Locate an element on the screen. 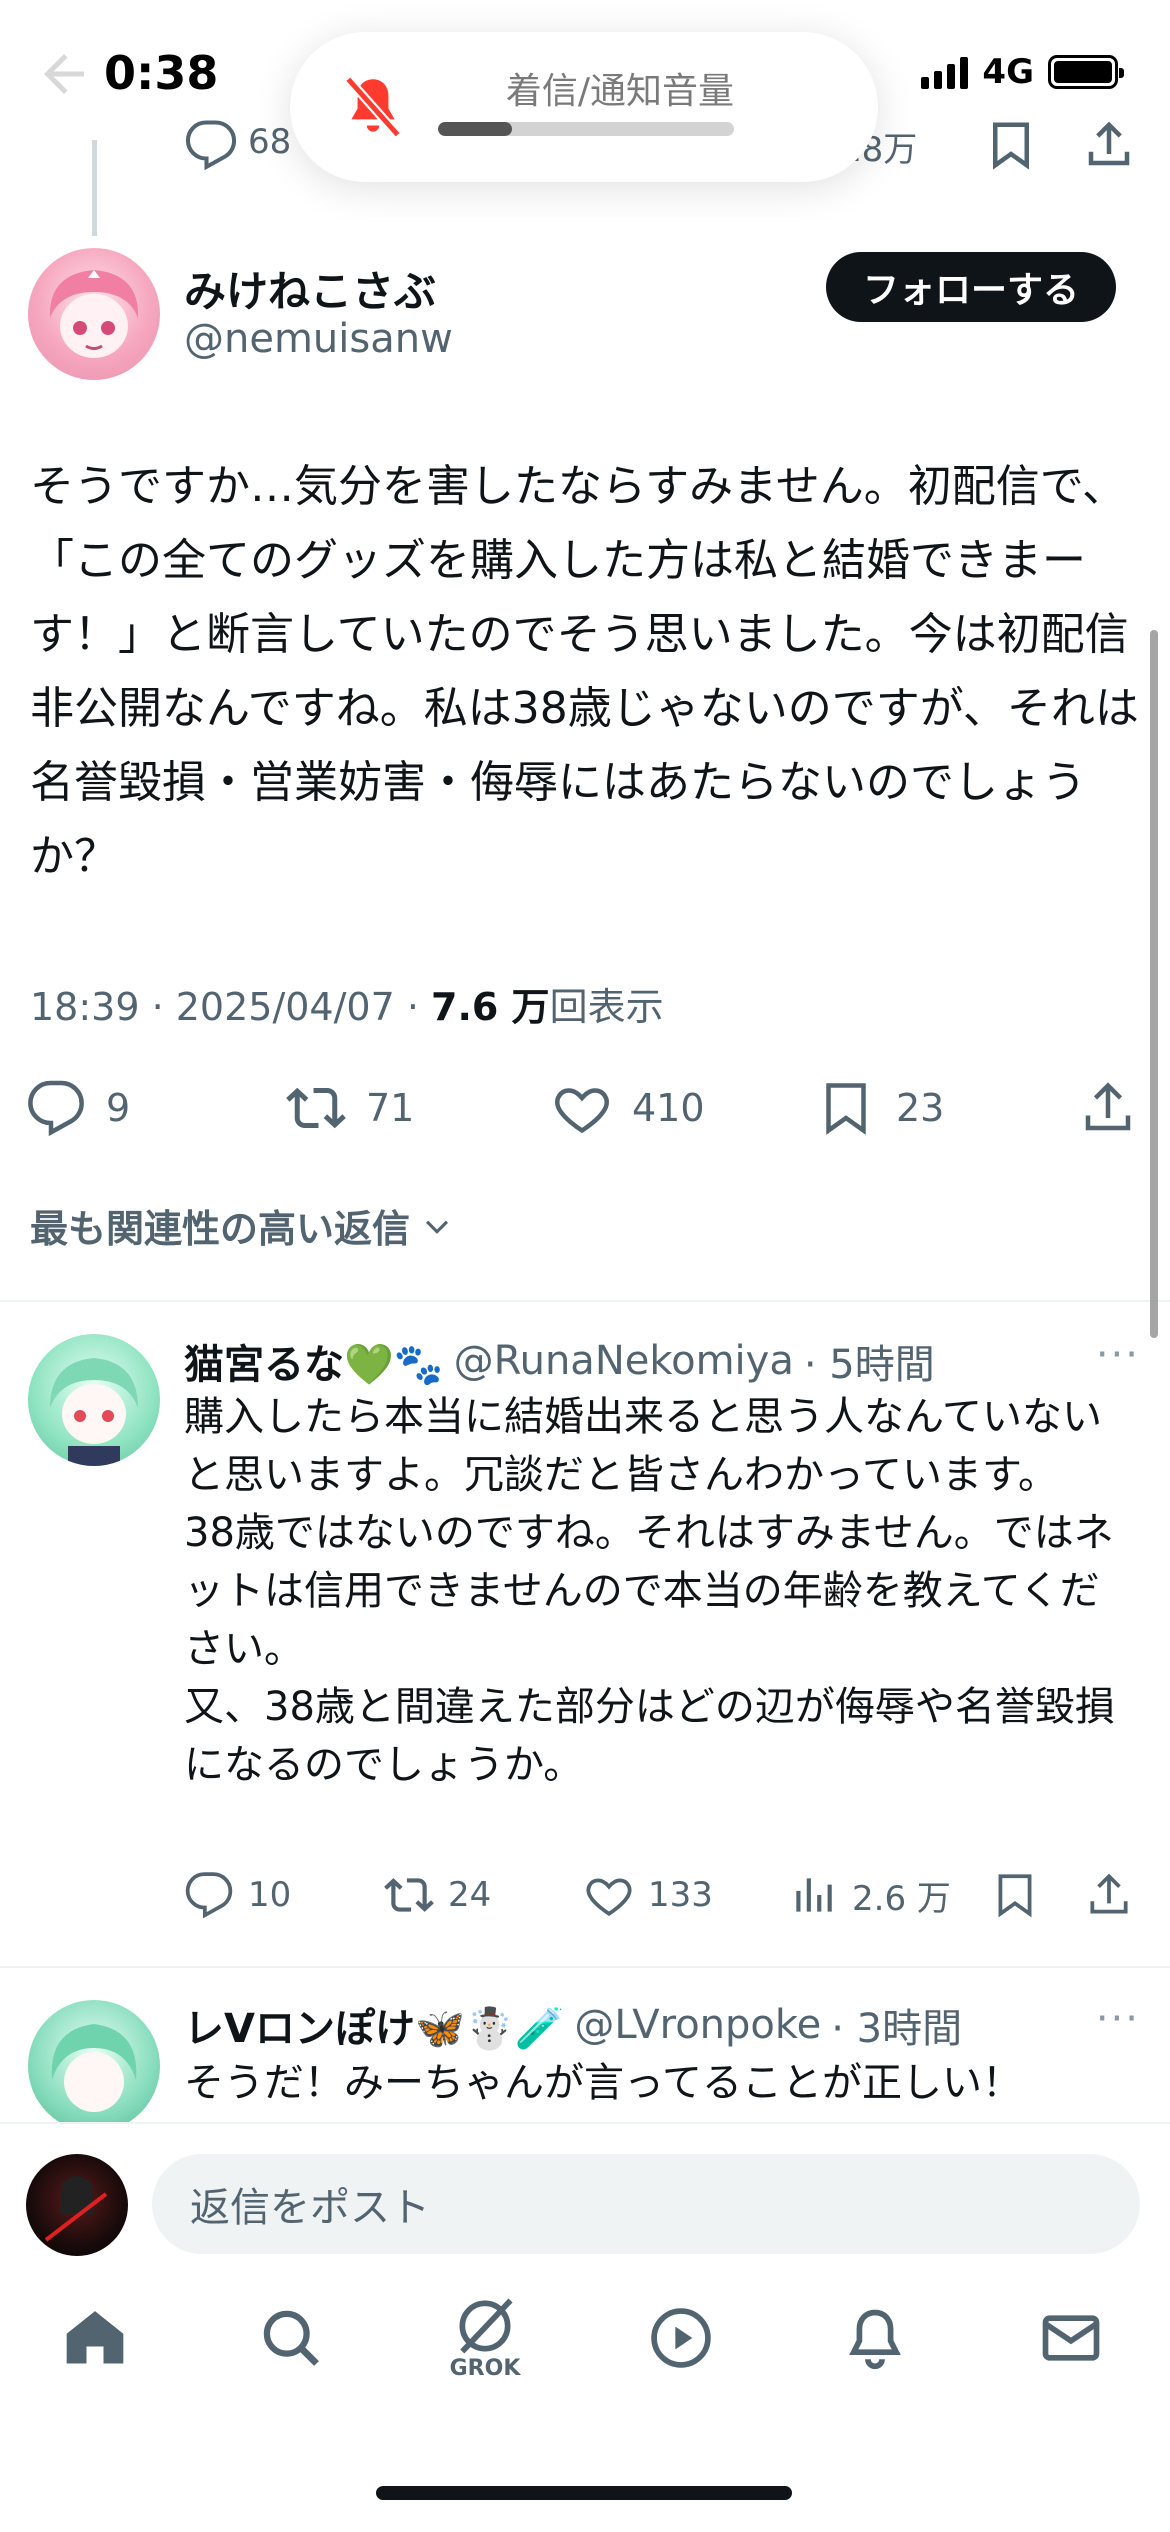  home-icon is located at coordinates (95, 2337).